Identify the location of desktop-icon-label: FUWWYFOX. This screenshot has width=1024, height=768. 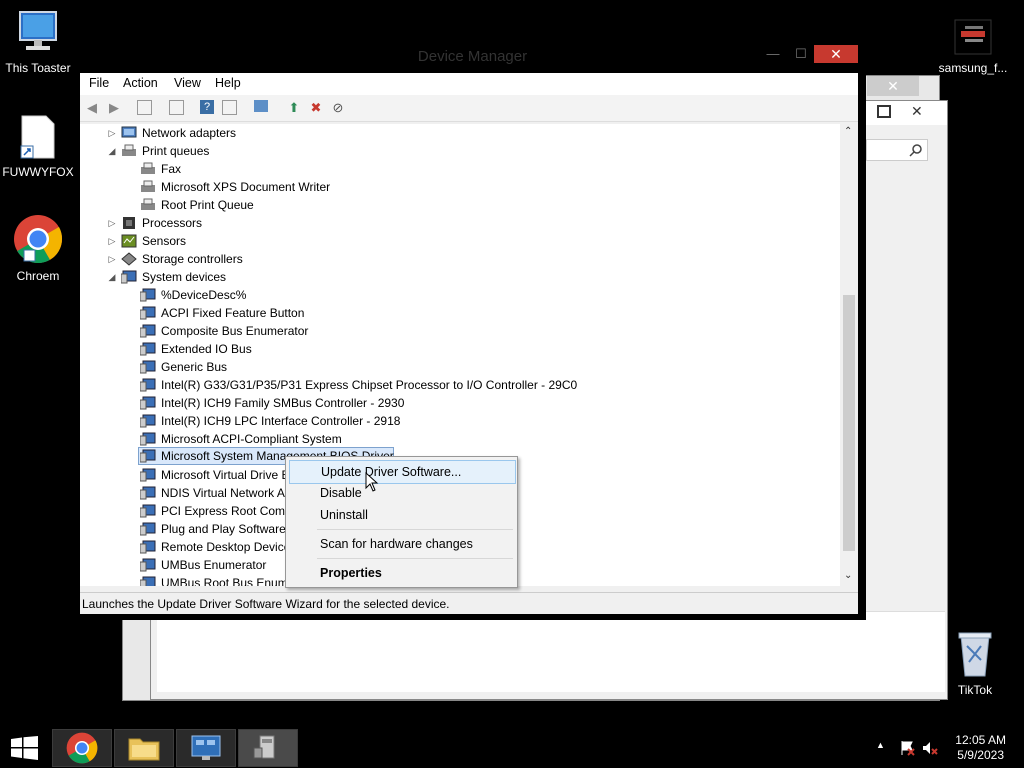
(38, 172).